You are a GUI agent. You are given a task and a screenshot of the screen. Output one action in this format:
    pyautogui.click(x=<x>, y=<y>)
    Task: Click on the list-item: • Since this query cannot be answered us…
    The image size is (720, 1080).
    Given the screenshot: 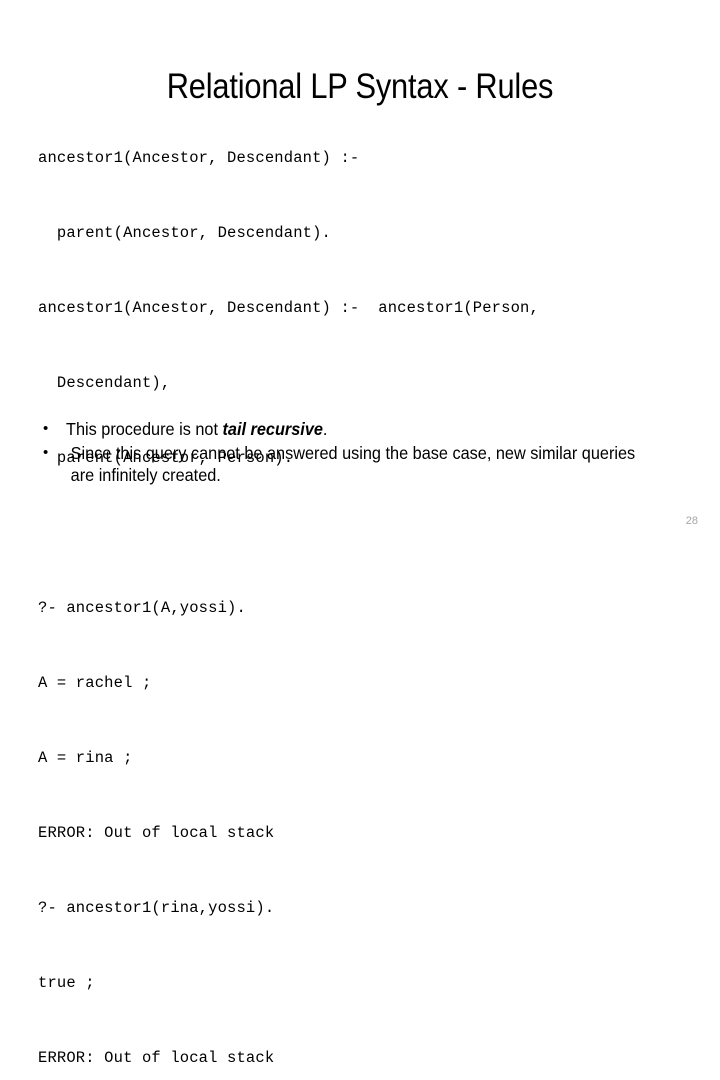 What is the action you would take?
    pyautogui.click(x=363, y=464)
    